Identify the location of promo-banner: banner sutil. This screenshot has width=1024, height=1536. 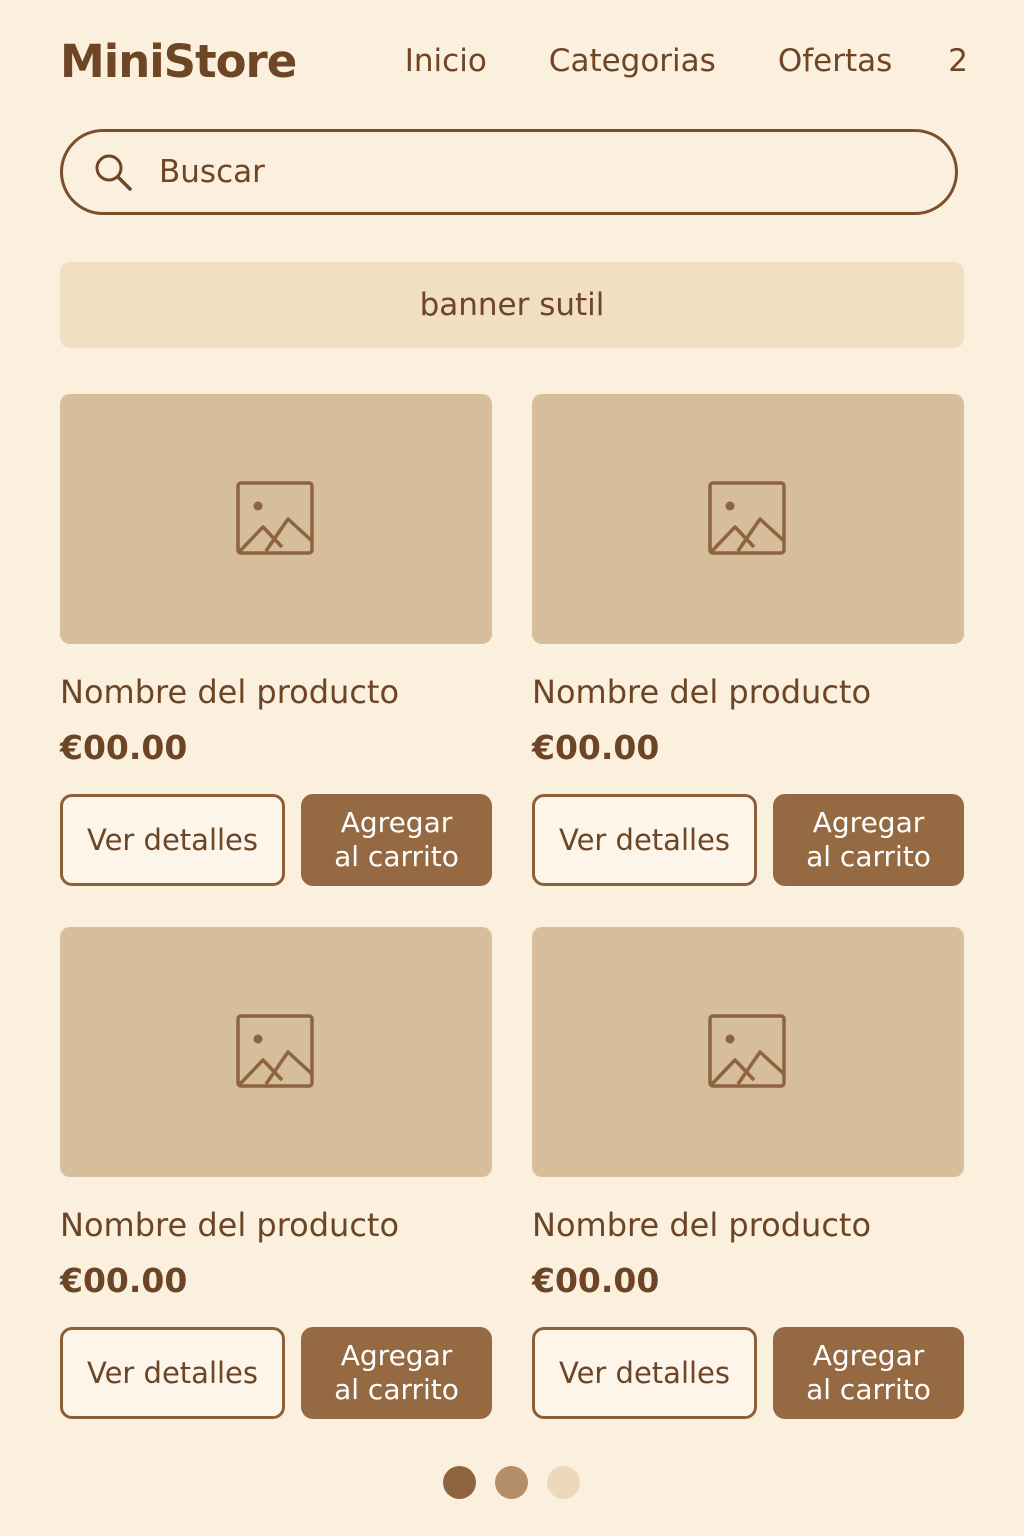
(512, 305).